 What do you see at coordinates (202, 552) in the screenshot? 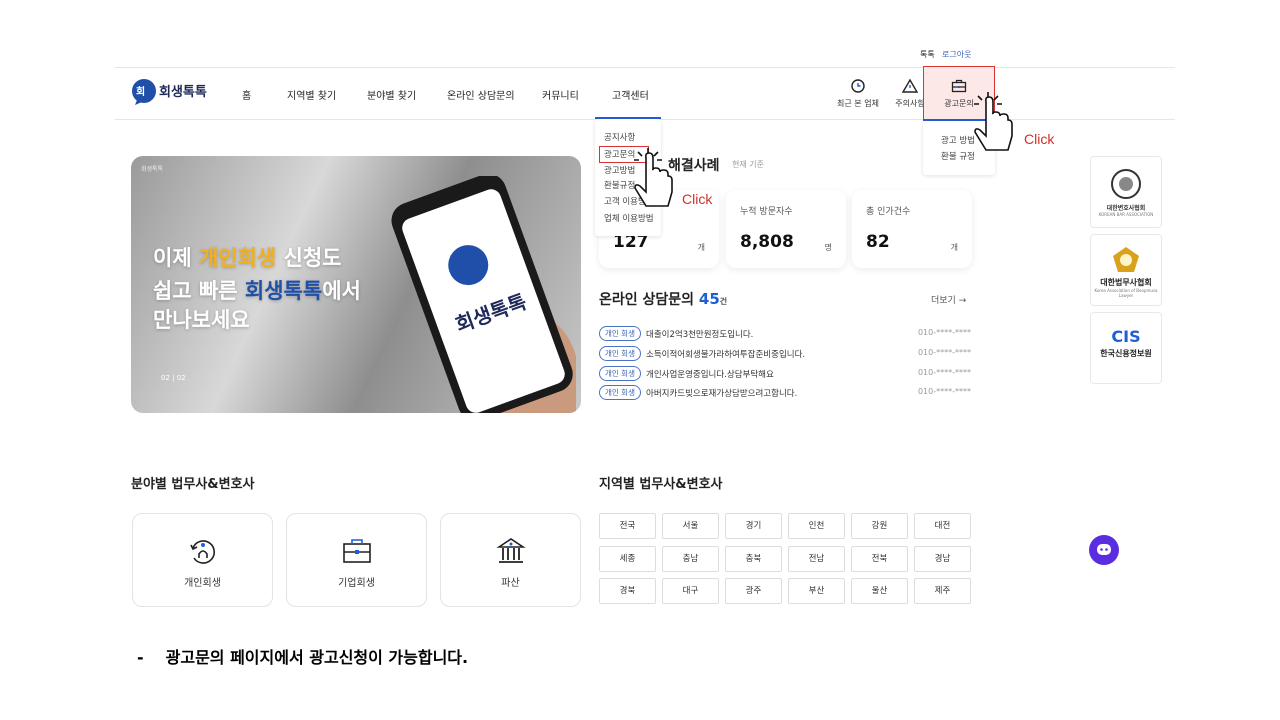
I see `person-cycle-icon` at bounding box center [202, 552].